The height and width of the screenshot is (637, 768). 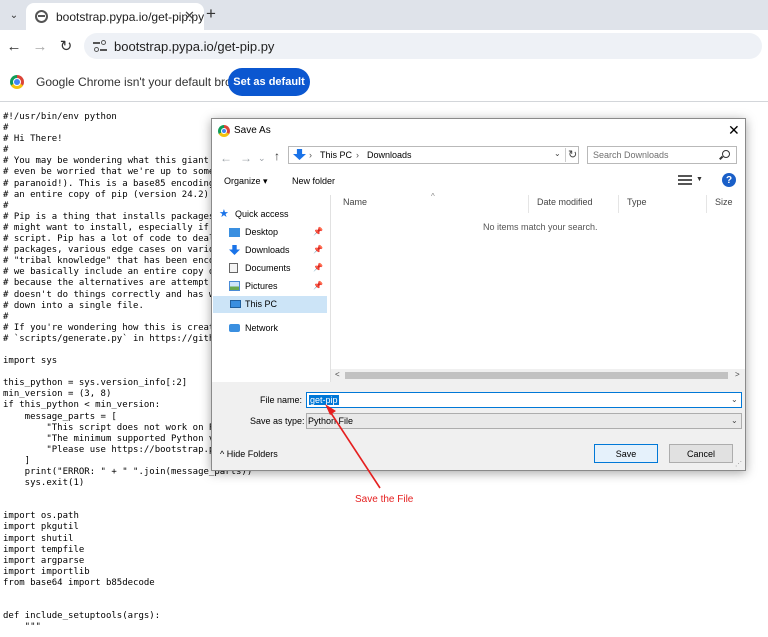 I want to click on new-folder-button: New folder, so click(x=313, y=181).